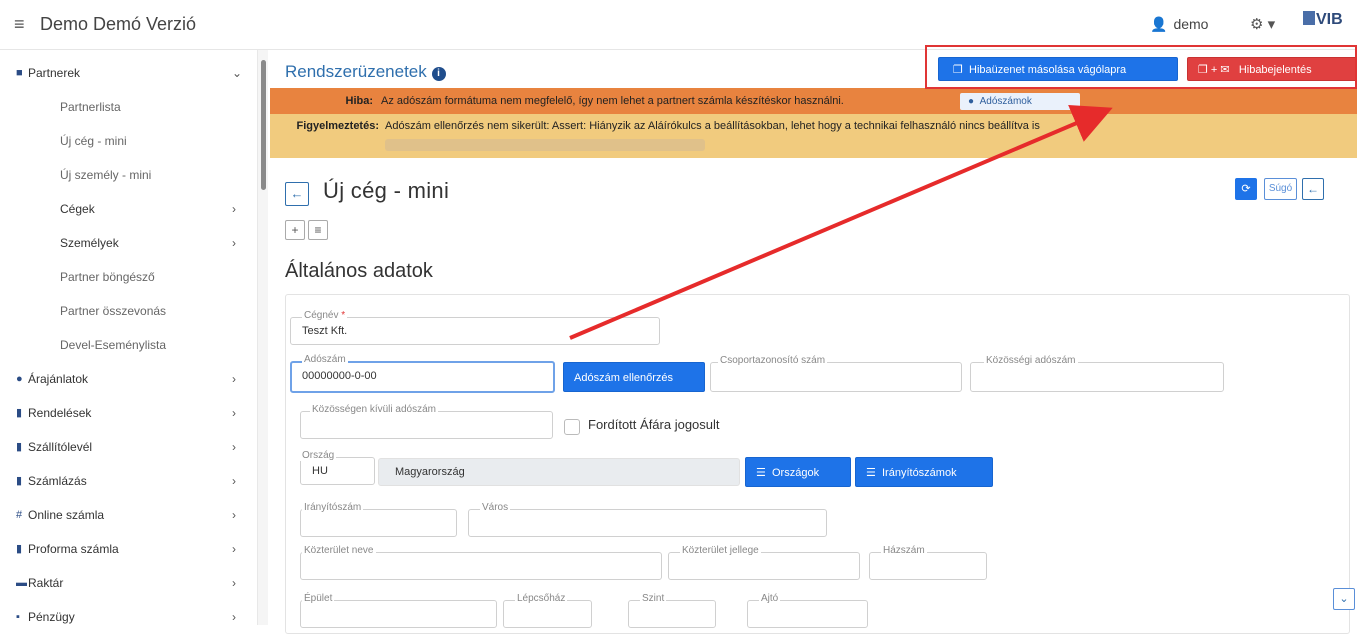 The image size is (1357, 634). What do you see at coordinates (129, 345) in the screenshot?
I see `sidebar-item-devel-esemenylista: Devel-Eseménylista` at bounding box center [129, 345].